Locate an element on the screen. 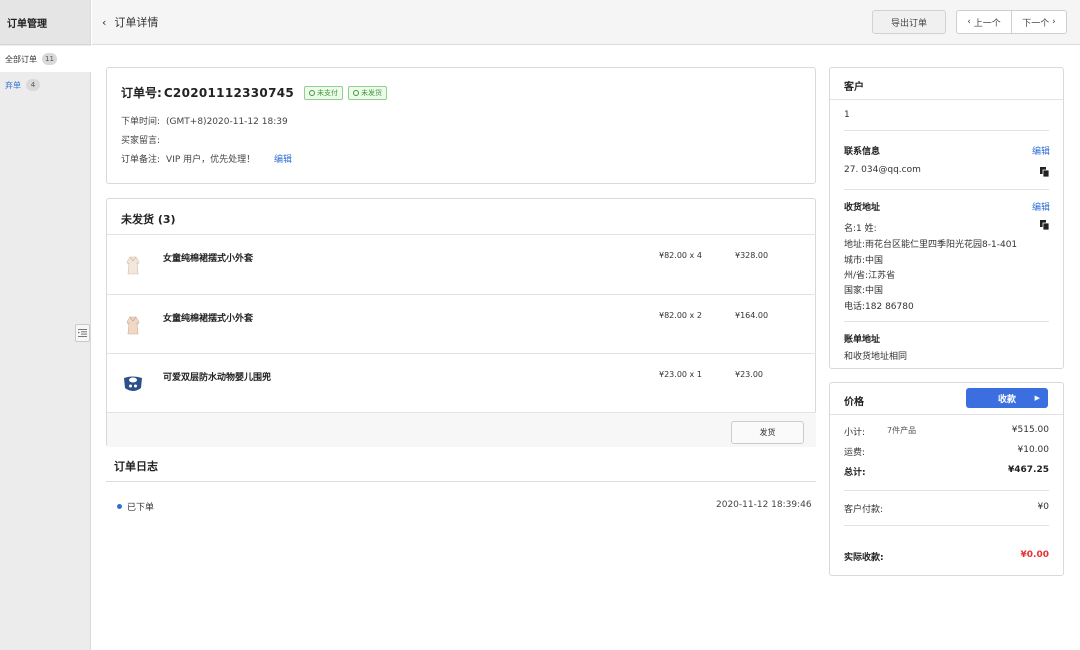  edit-contact-link: 编辑 is located at coordinates (1041, 150).